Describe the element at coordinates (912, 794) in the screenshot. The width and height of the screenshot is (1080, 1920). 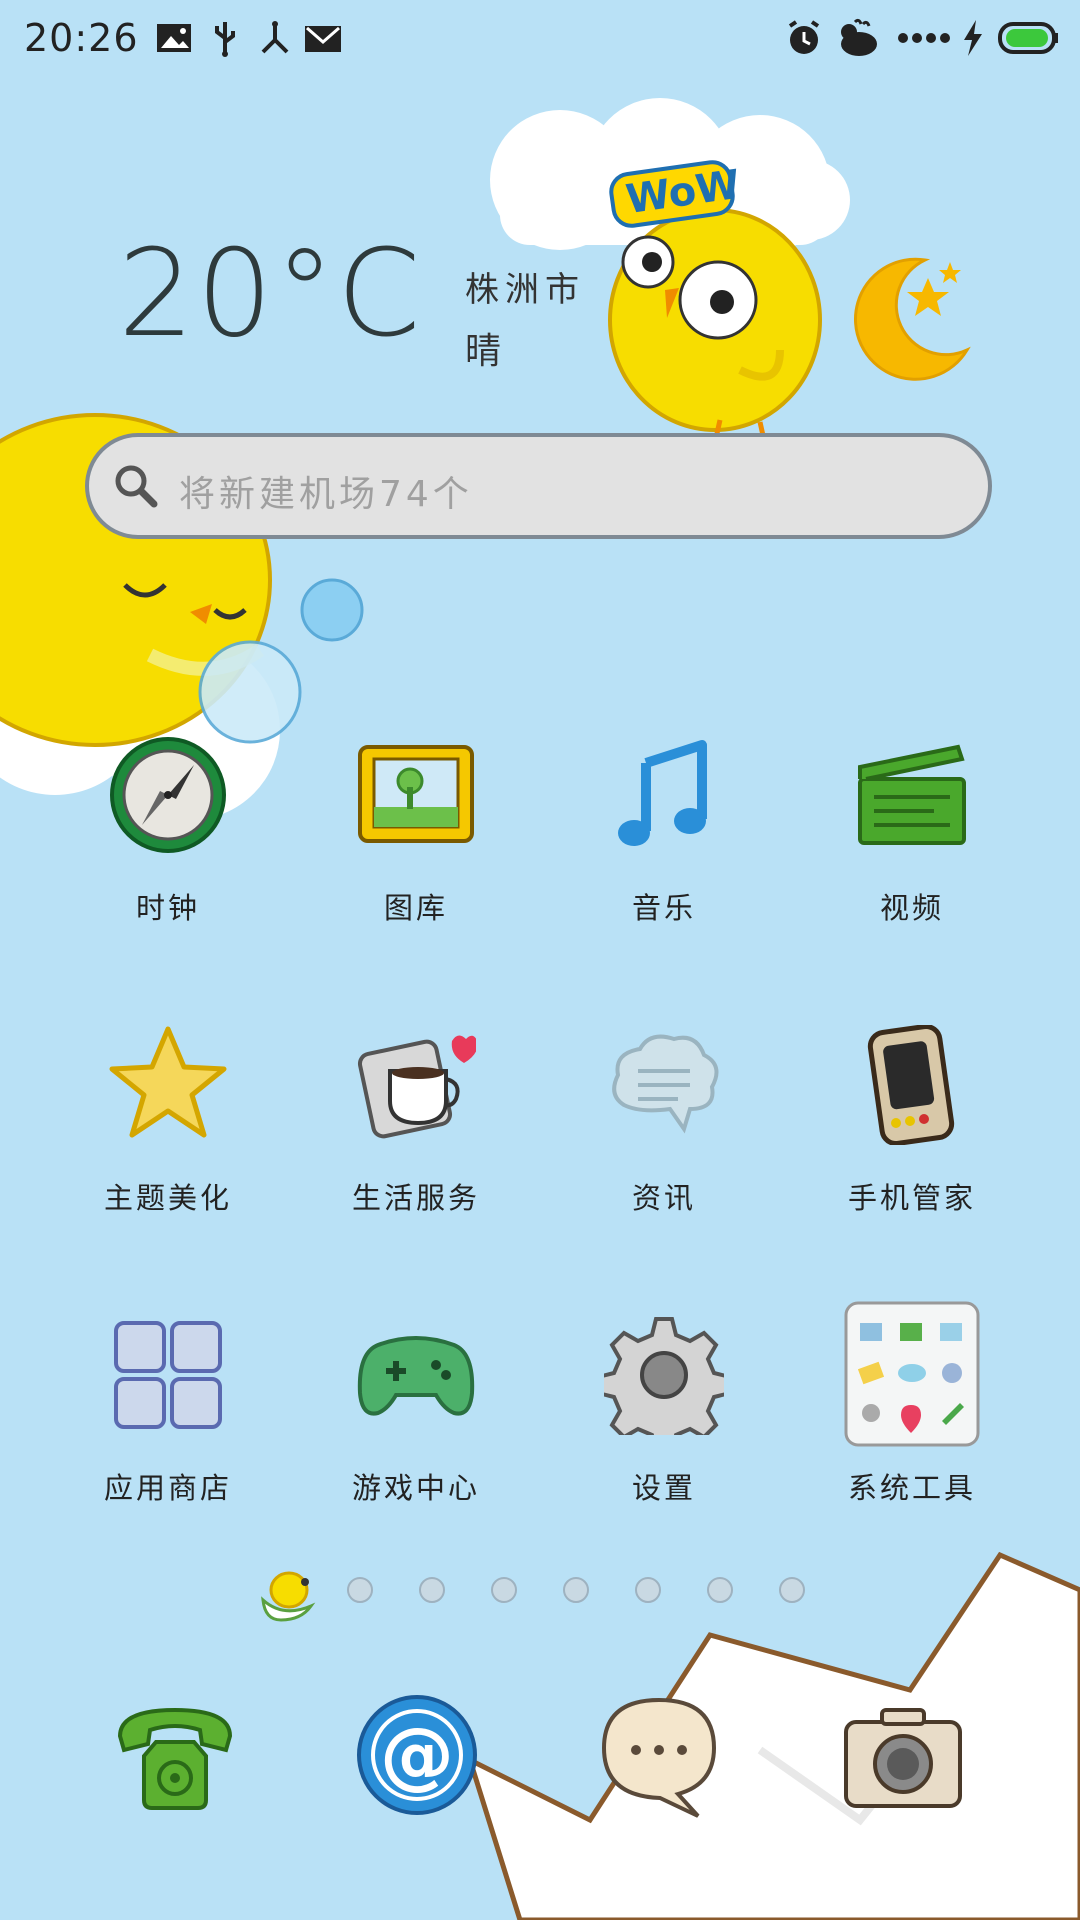
I see `video-icon` at that location.